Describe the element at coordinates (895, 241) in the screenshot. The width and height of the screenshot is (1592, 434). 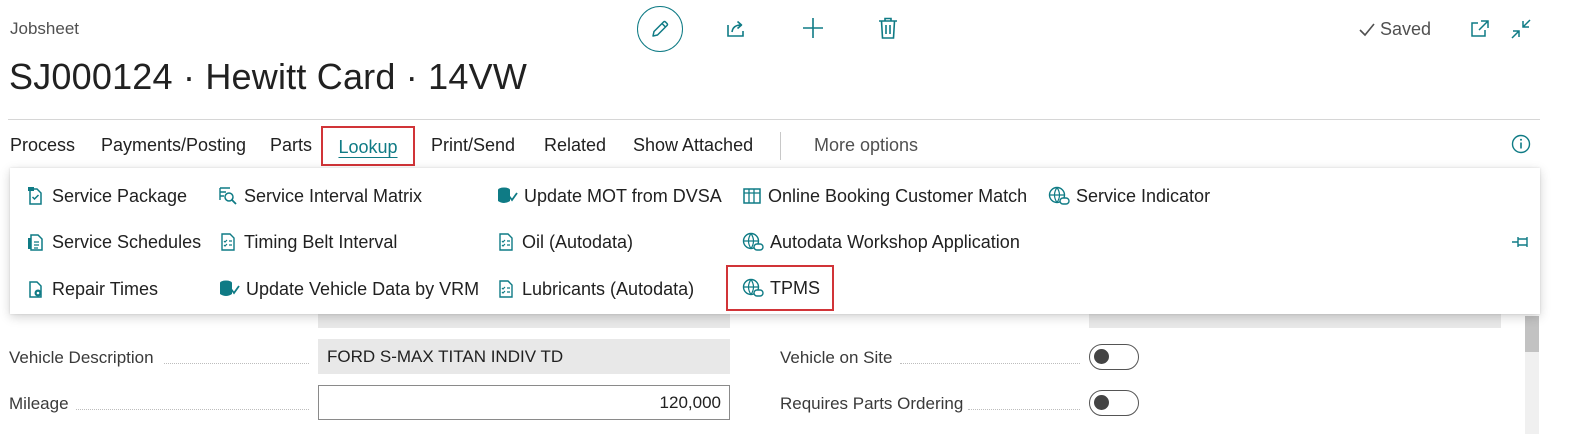
I see `menu-item-label: Autodata Workshop Application` at that location.